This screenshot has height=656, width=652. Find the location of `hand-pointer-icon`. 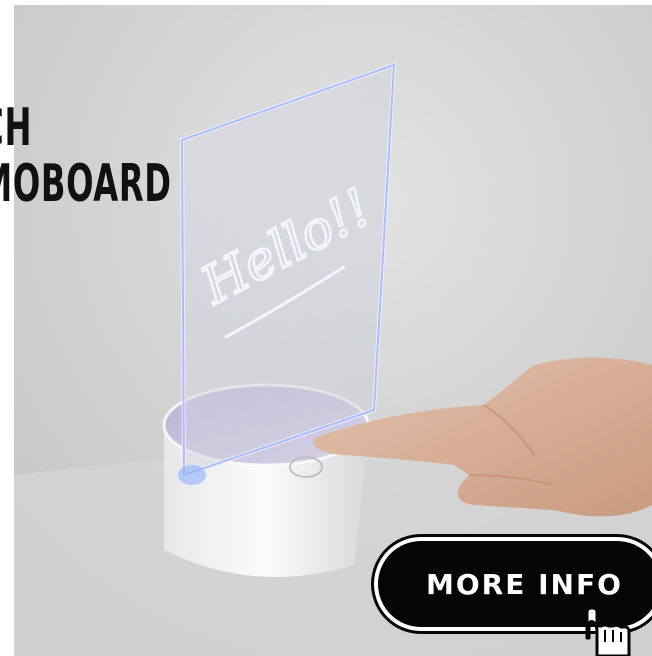

hand-pointer-icon is located at coordinates (608, 632).